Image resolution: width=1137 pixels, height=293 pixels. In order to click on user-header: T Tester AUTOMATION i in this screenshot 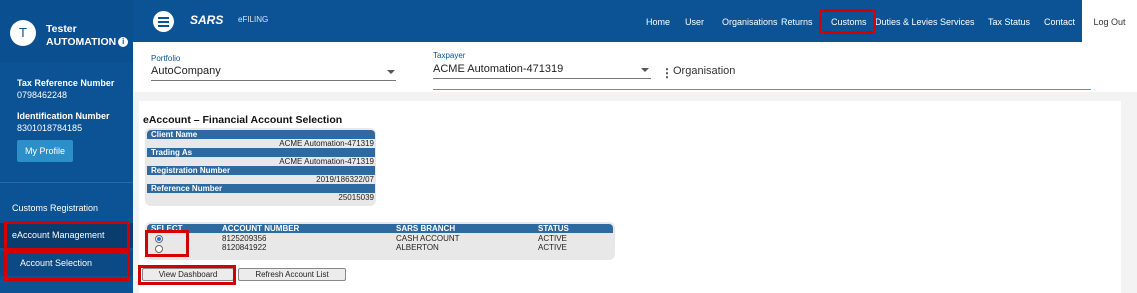, I will do `click(66, 31)`.